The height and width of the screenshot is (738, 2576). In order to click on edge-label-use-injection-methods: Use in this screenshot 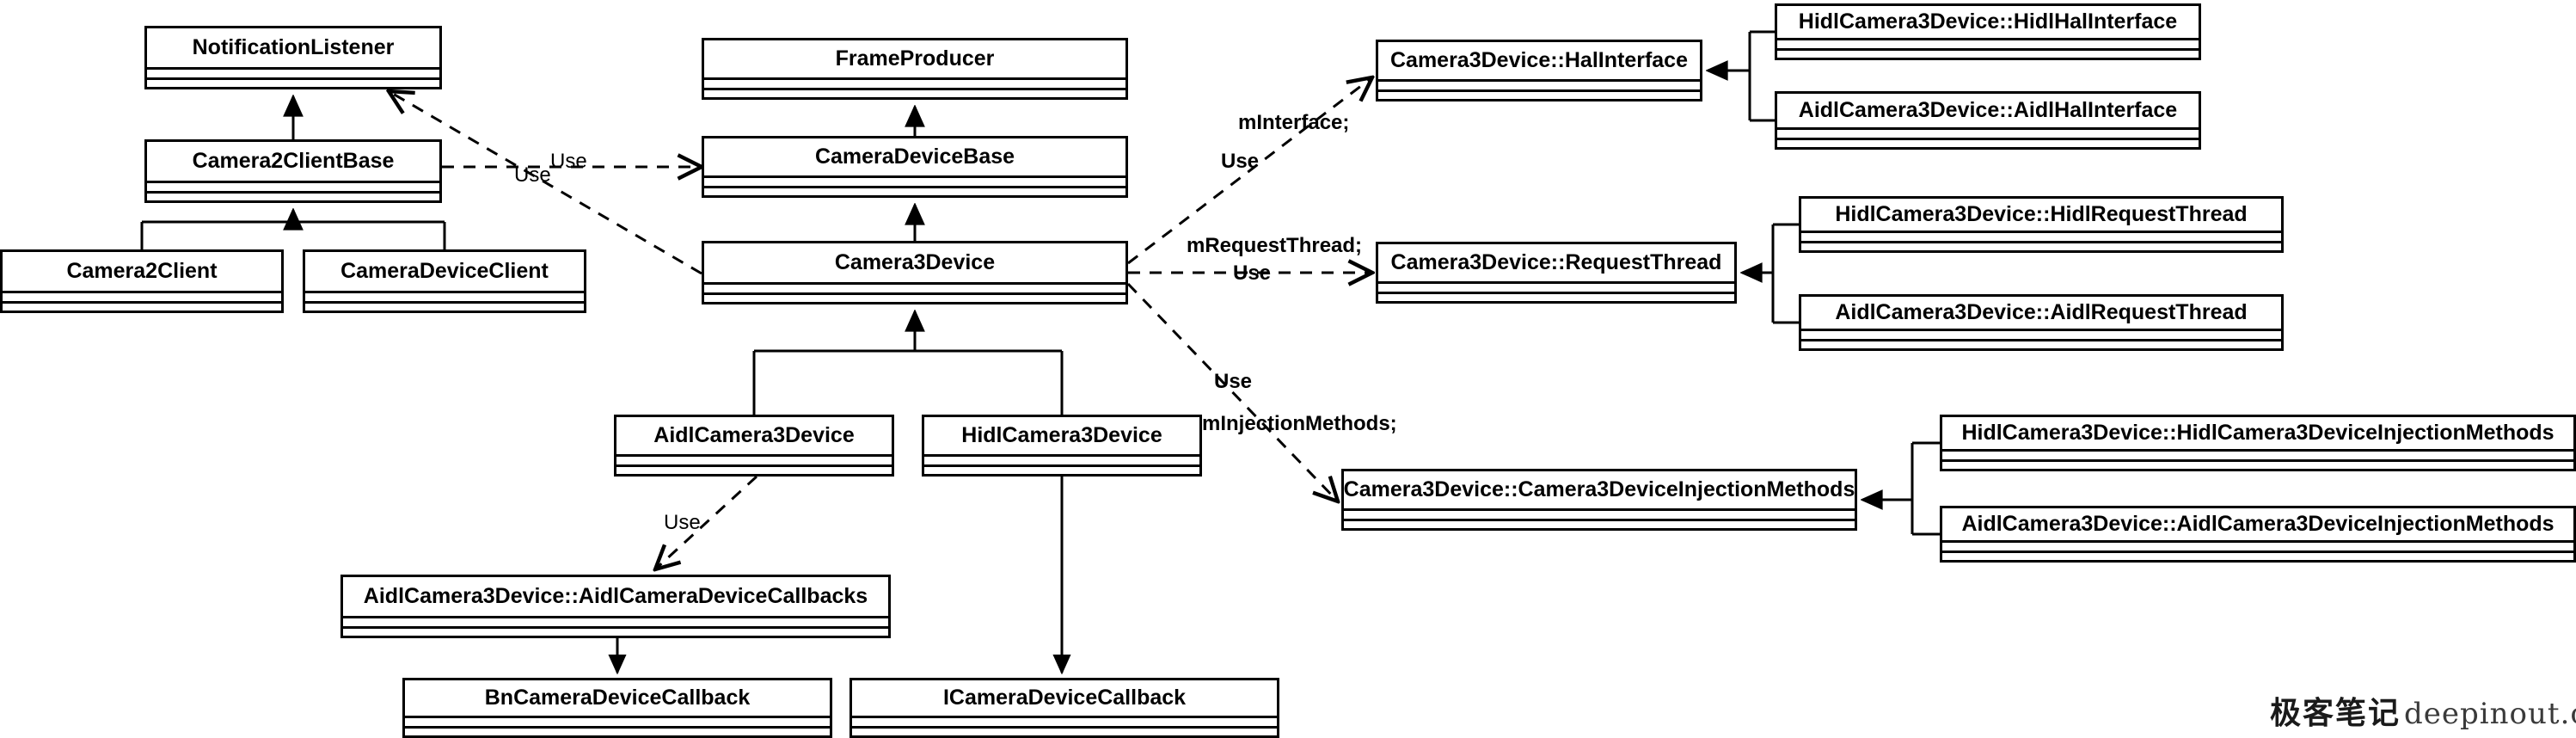, I will do `click(1233, 381)`.